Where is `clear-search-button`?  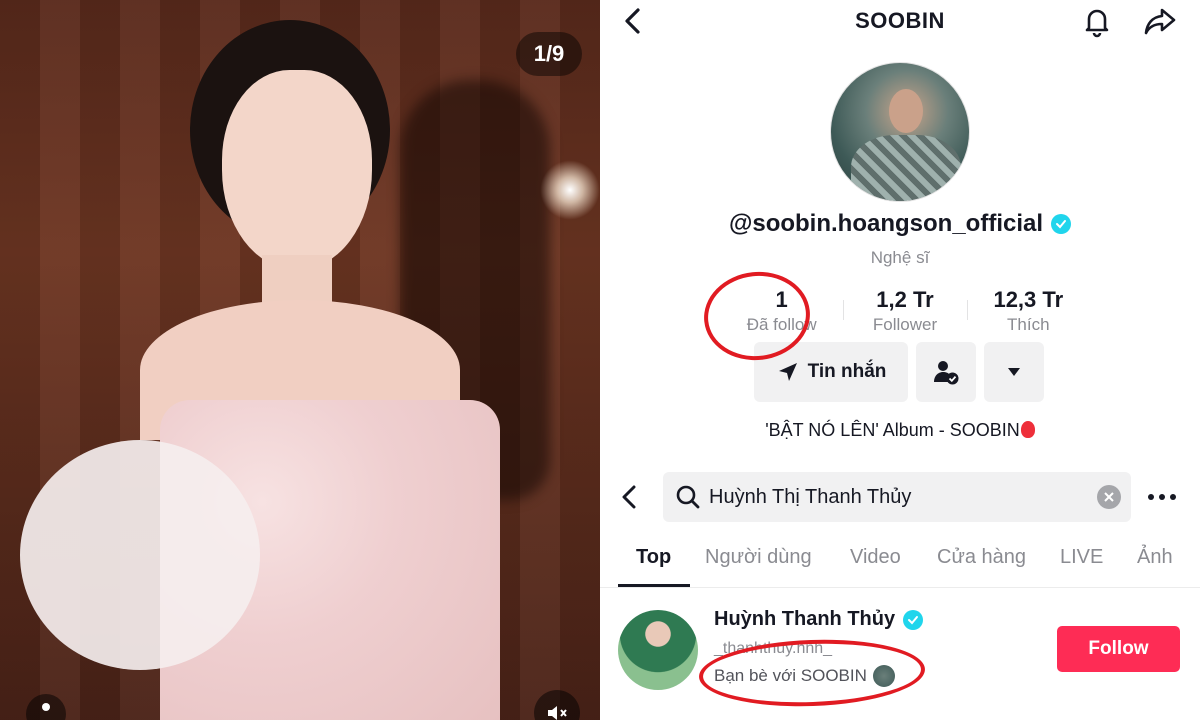
clear-search-button is located at coordinates (1109, 497).